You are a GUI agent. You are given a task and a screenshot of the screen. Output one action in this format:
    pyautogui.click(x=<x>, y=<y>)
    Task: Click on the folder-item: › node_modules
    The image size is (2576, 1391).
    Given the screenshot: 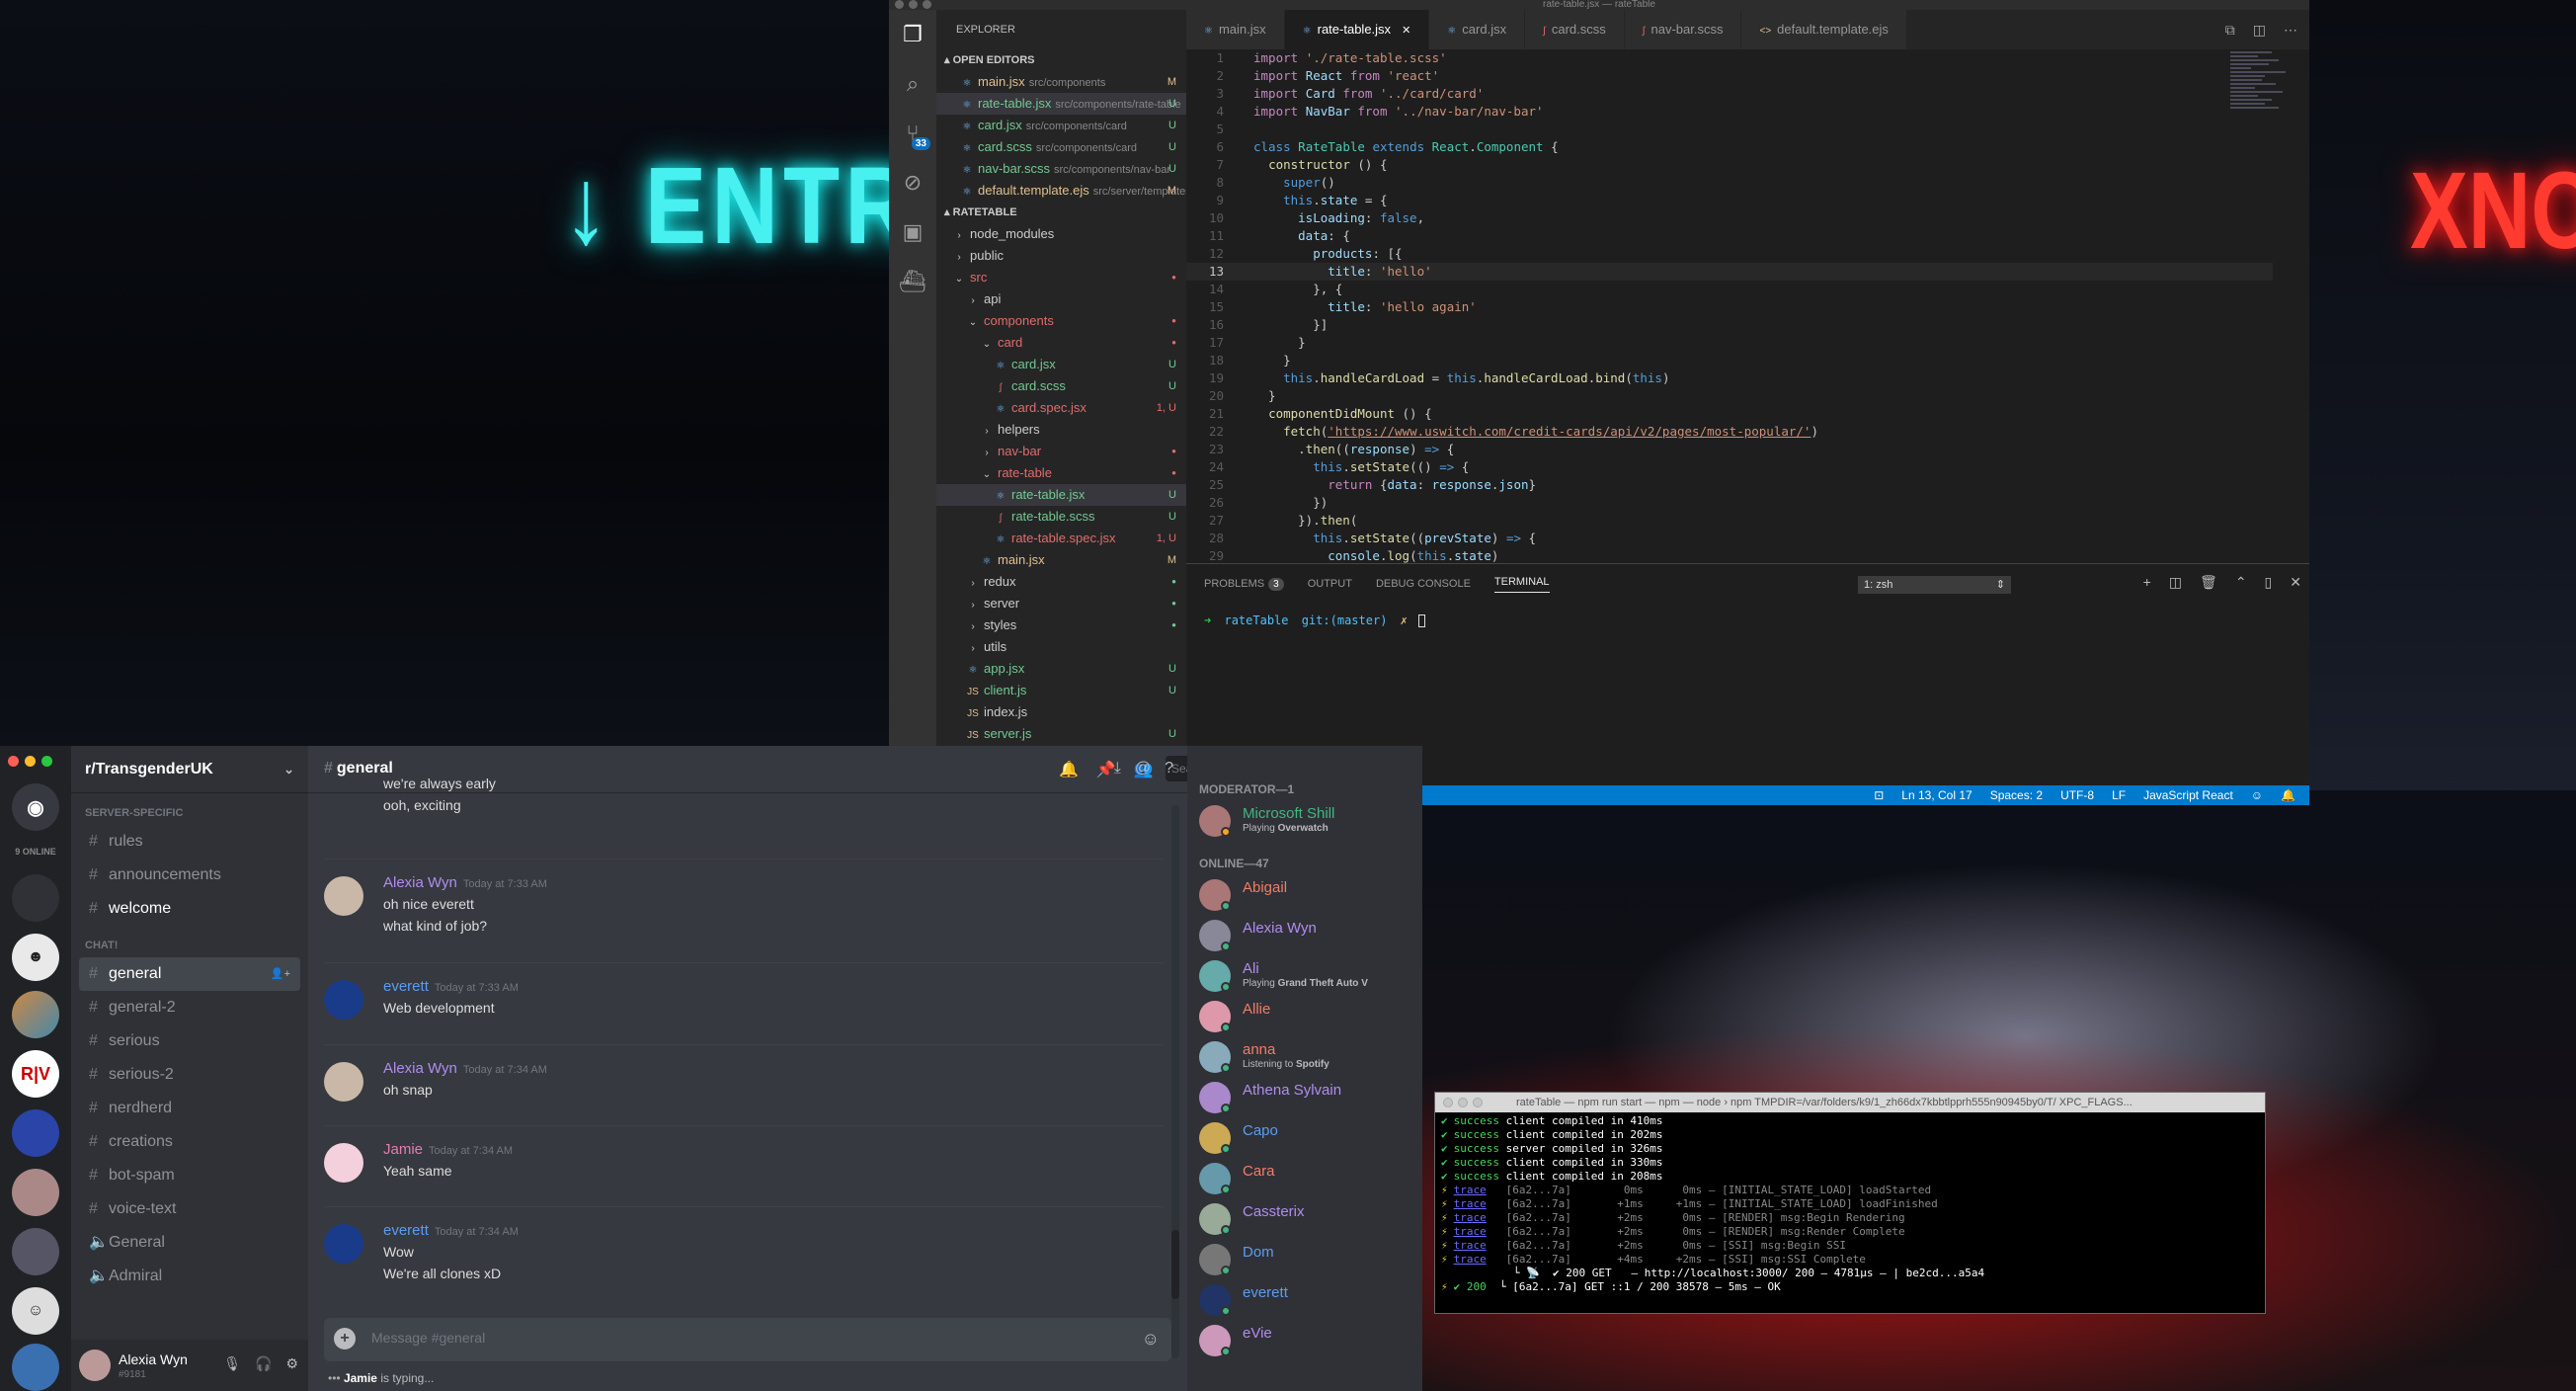 What is the action you would take?
    pyautogui.click(x=1061, y=234)
    